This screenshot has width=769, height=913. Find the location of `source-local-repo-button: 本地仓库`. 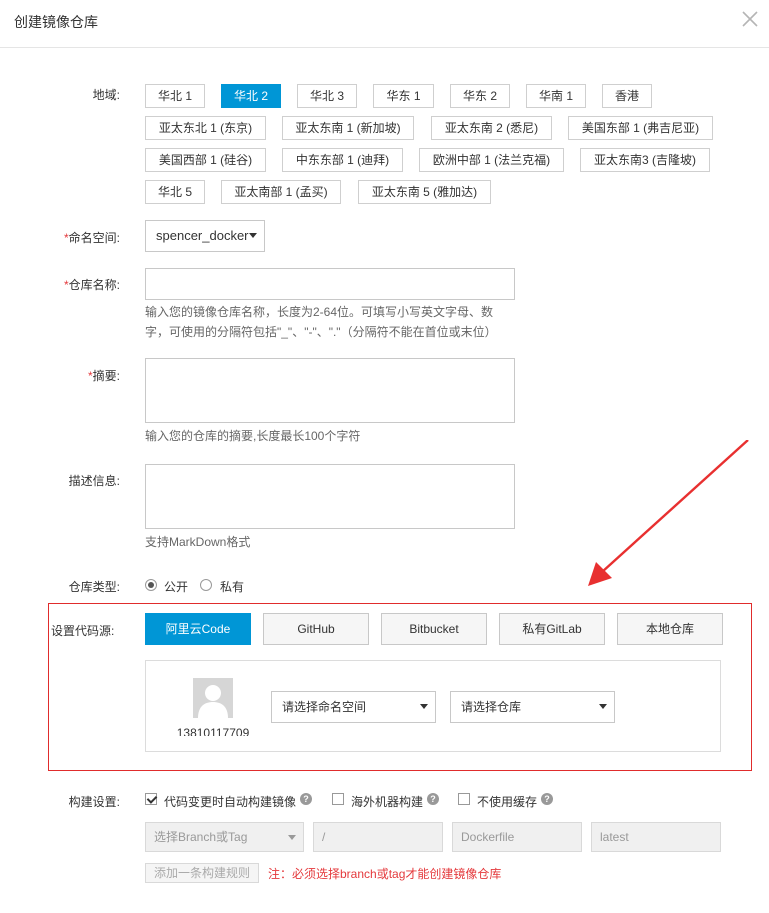

source-local-repo-button: 本地仓库 is located at coordinates (670, 629).